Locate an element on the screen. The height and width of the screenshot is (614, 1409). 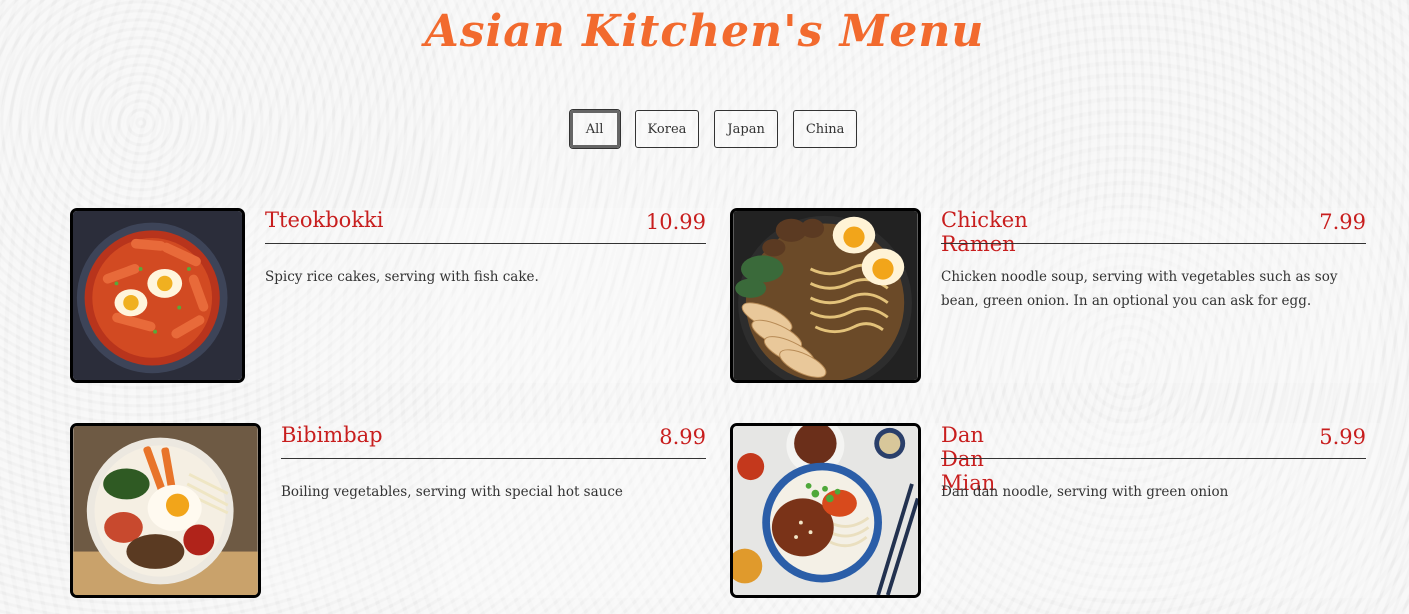
bibimbap-image is located at coordinates (165, 510).